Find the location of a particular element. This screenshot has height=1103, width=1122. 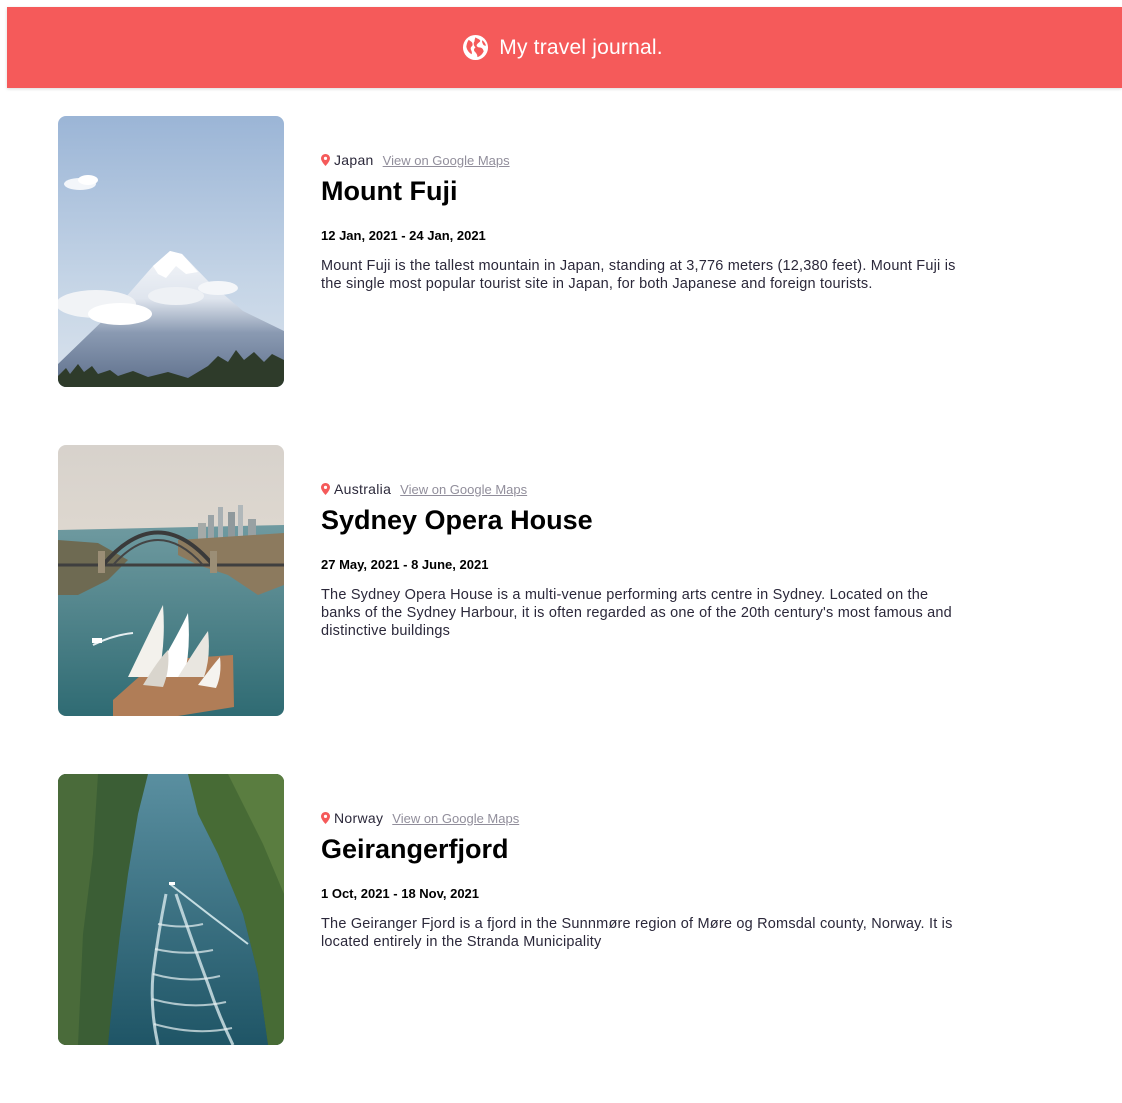

entry-dates: 1 Oct, 2021 - 18 Nov, 2021 is located at coordinates (400, 893).